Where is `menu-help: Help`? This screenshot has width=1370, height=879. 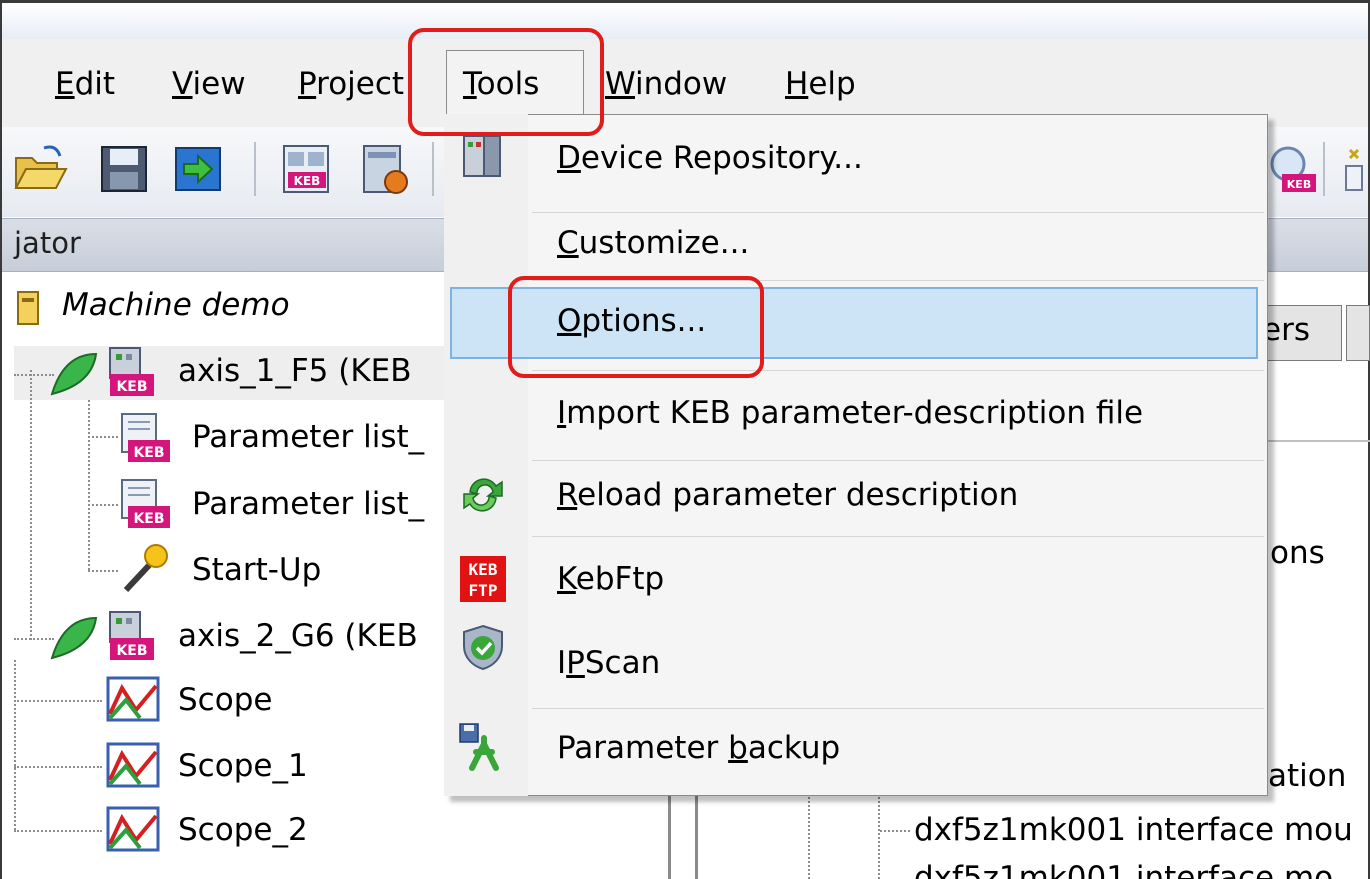
menu-help: Help is located at coordinates (820, 84).